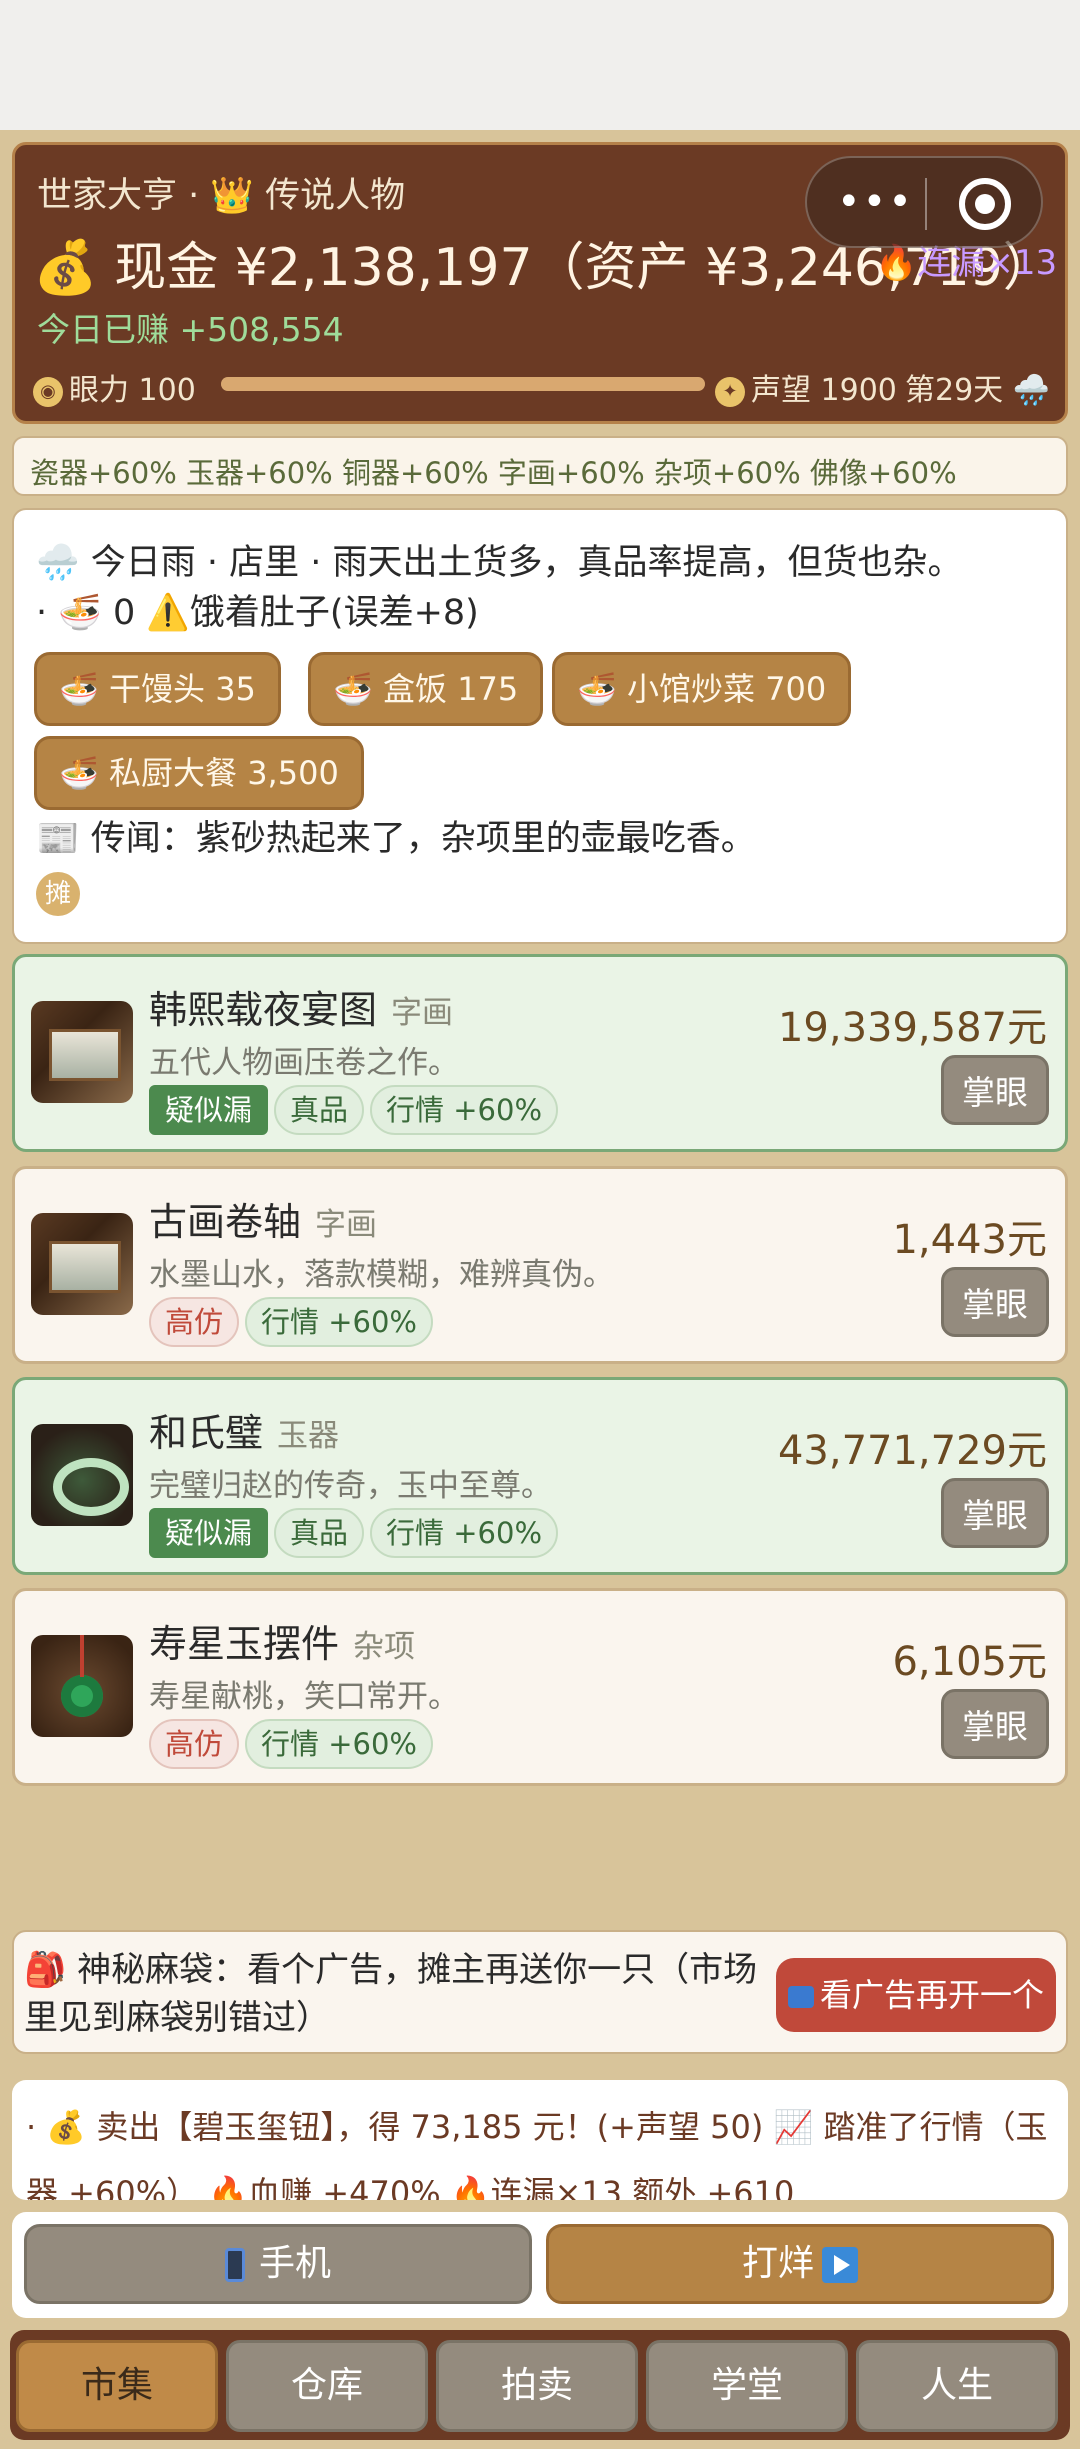  I want to click on item-name: 古画卷轴 字画, so click(263, 1218).